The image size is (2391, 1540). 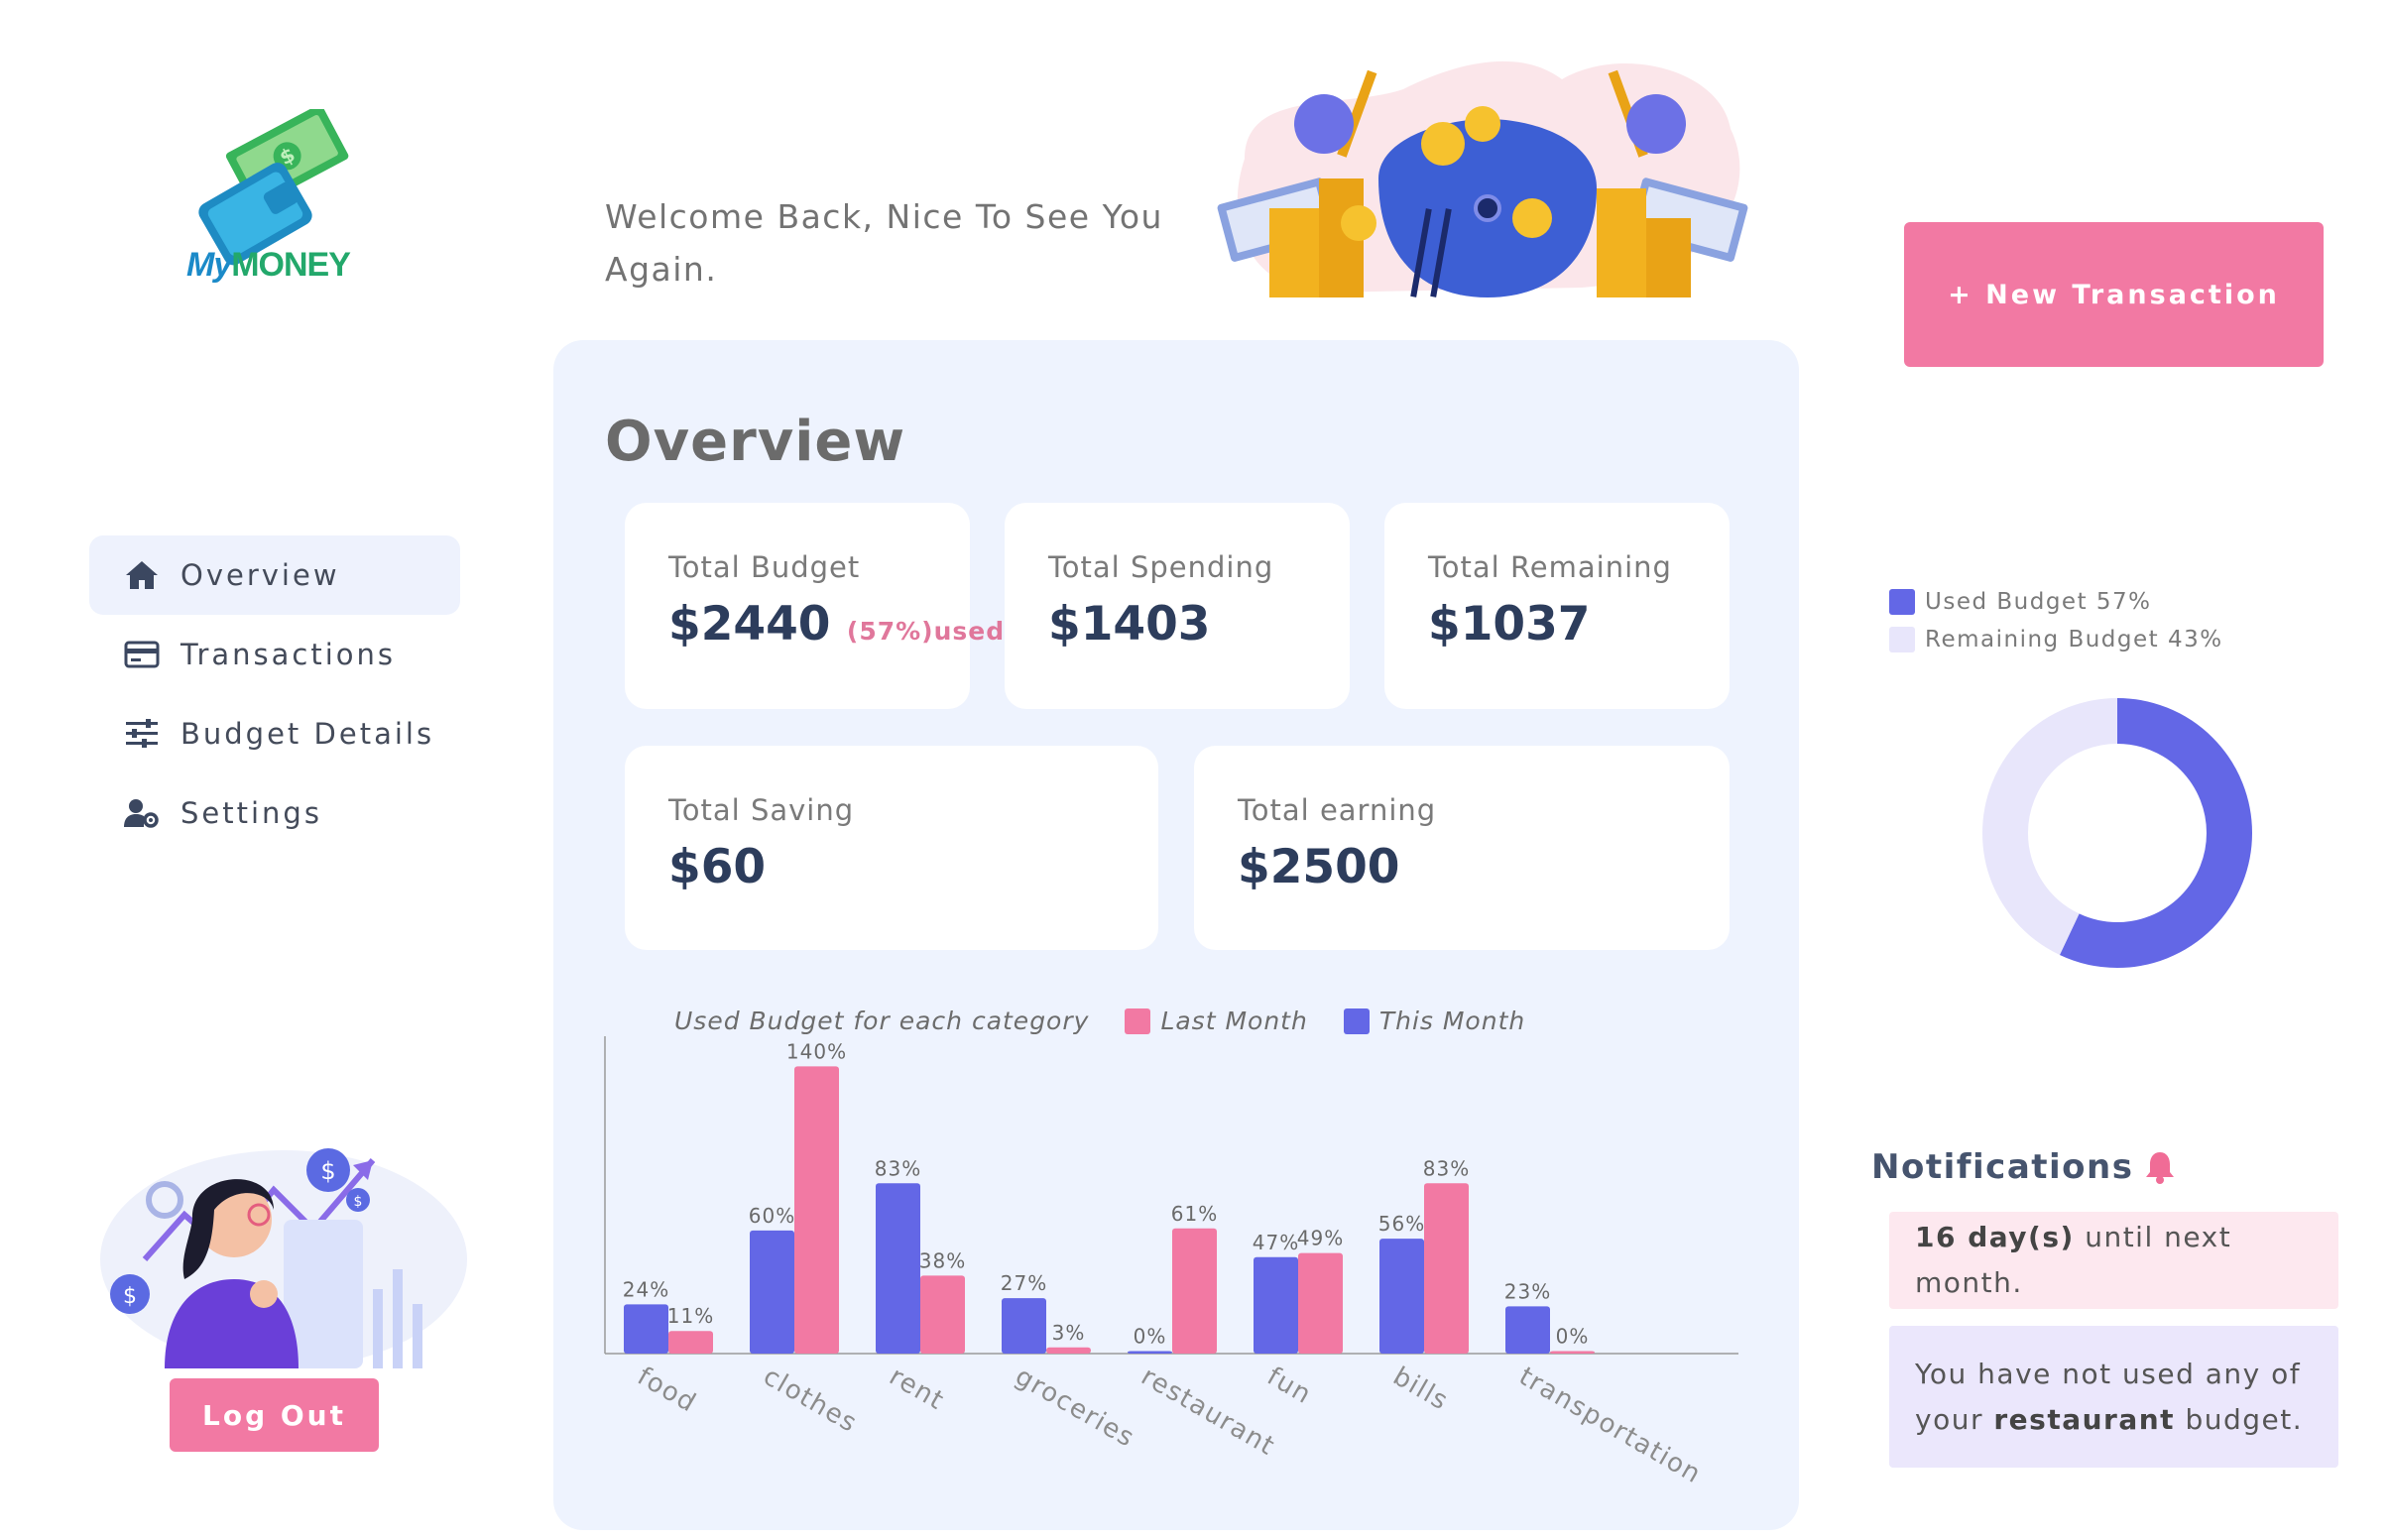 I want to click on new-transaction-button: + New Transaction, so click(x=2114, y=294).